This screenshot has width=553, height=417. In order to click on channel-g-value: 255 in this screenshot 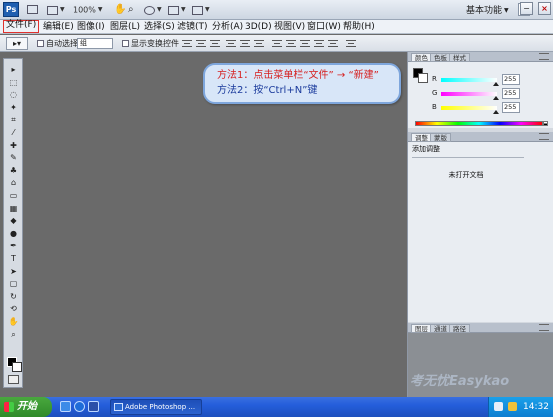, I will do `click(511, 93)`.